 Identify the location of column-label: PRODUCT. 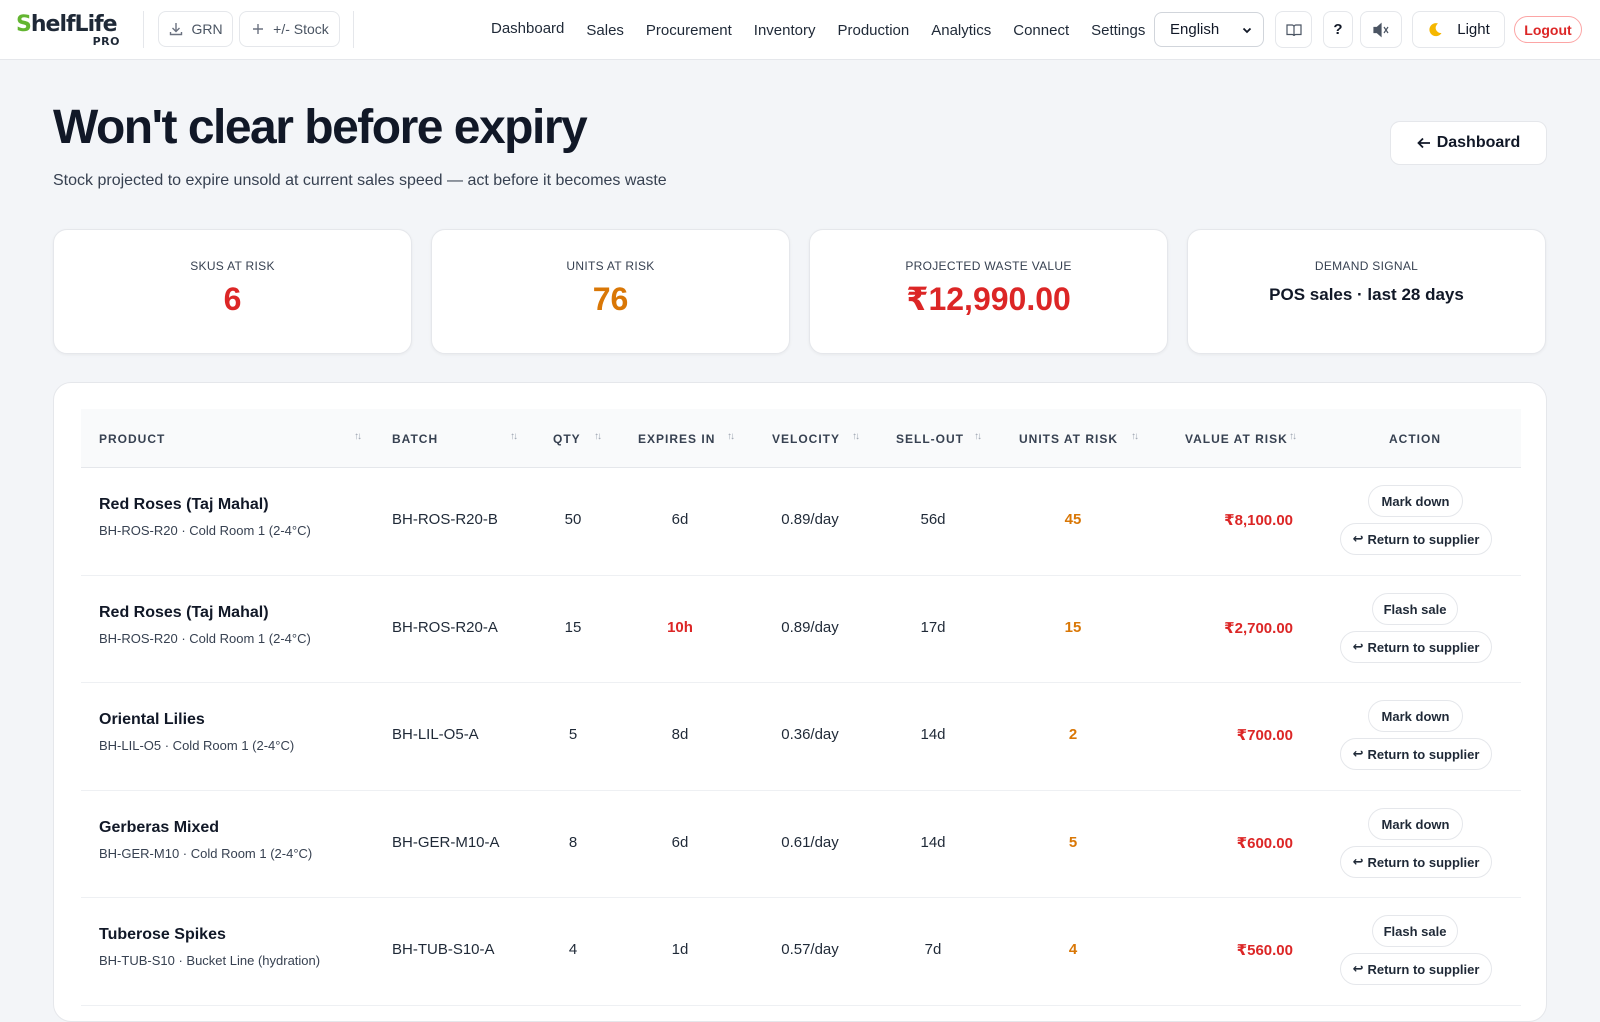
(132, 438).